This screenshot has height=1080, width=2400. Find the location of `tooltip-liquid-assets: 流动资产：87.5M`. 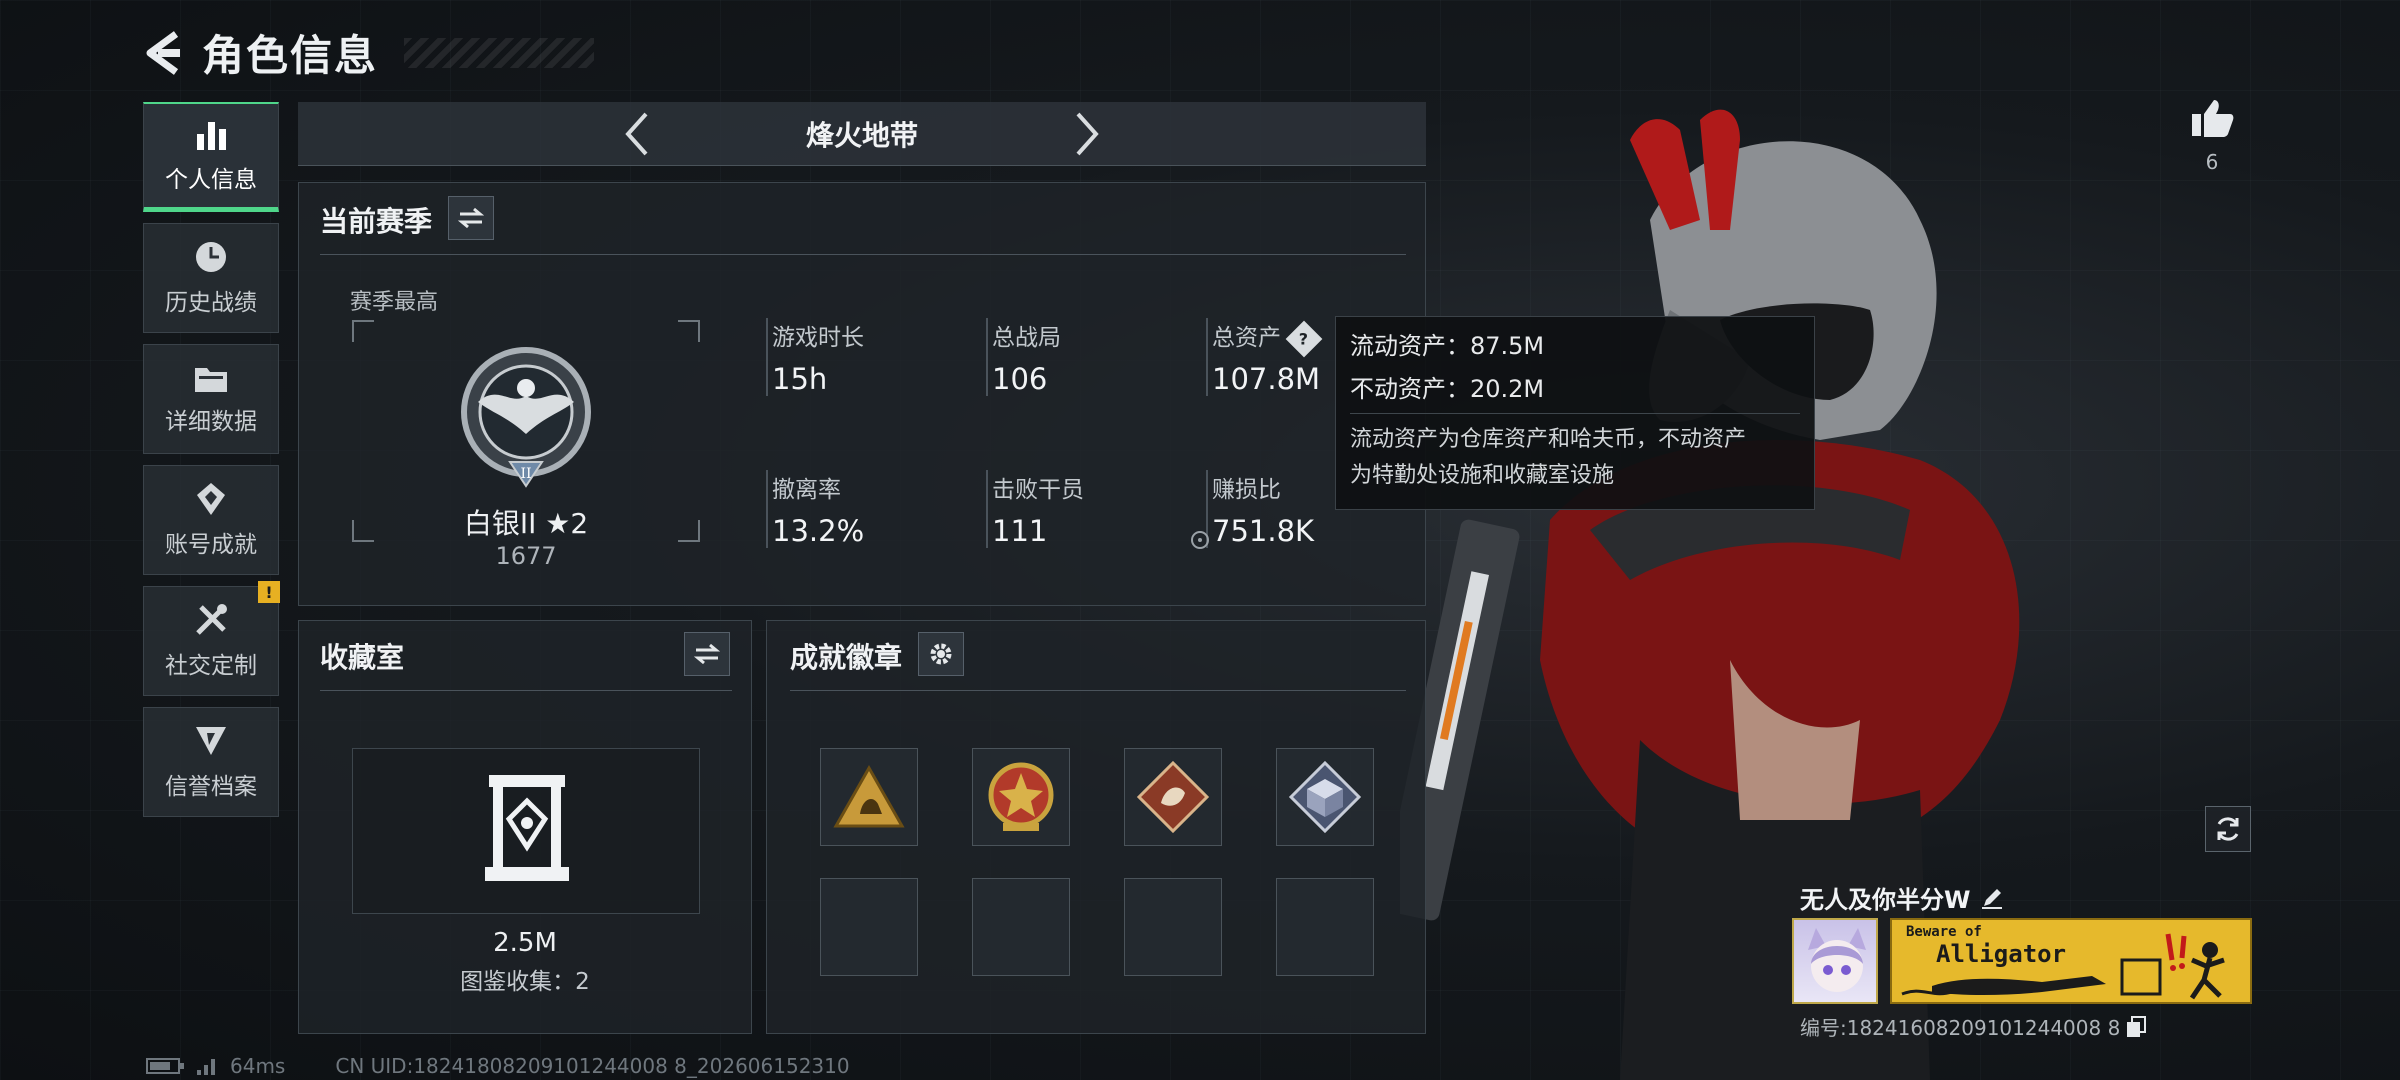

tooltip-liquid-assets: 流动资产：87.5M is located at coordinates (1447, 346).